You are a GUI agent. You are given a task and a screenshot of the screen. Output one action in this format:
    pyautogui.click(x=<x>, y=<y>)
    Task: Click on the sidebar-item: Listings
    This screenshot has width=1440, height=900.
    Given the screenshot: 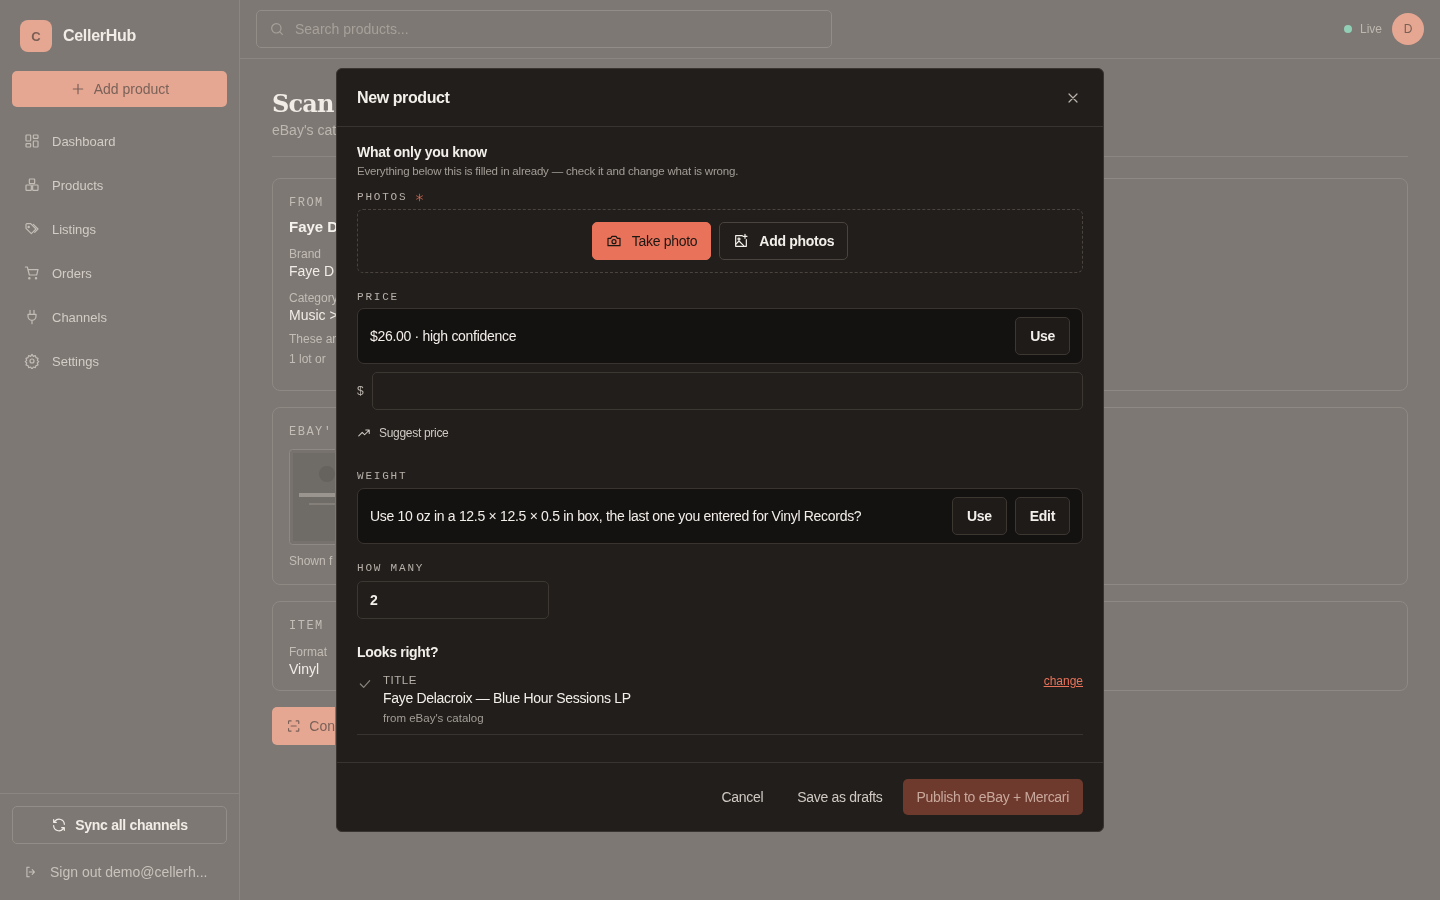 What is the action you would take?
    pyautogui.click(x=119, y=229)
    